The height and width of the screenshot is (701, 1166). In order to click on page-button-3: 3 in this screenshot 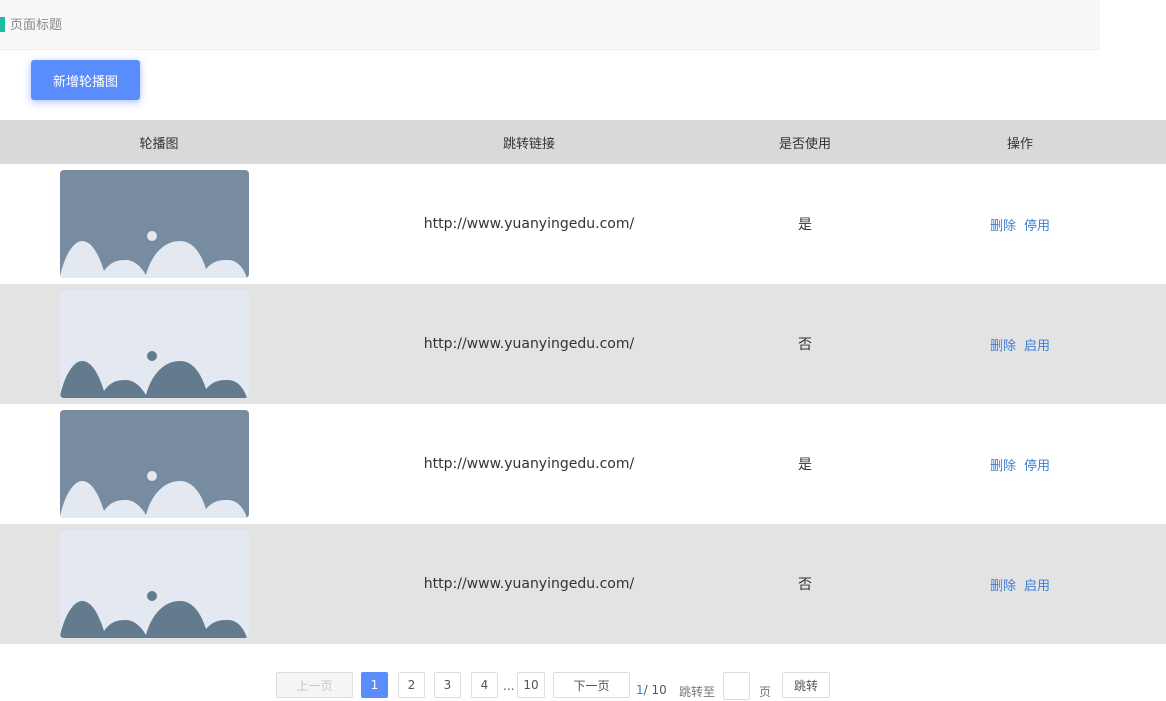, I will do `click(447, 685)`.